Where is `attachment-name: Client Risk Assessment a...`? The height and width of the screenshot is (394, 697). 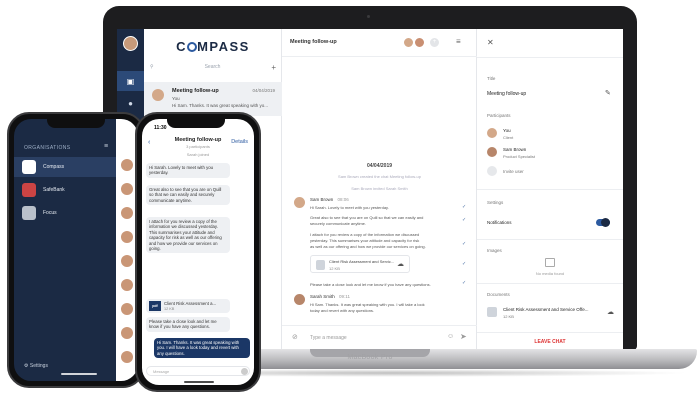
attachment-name: Client Risk Assessment a... is located at coordinates (190, 303).